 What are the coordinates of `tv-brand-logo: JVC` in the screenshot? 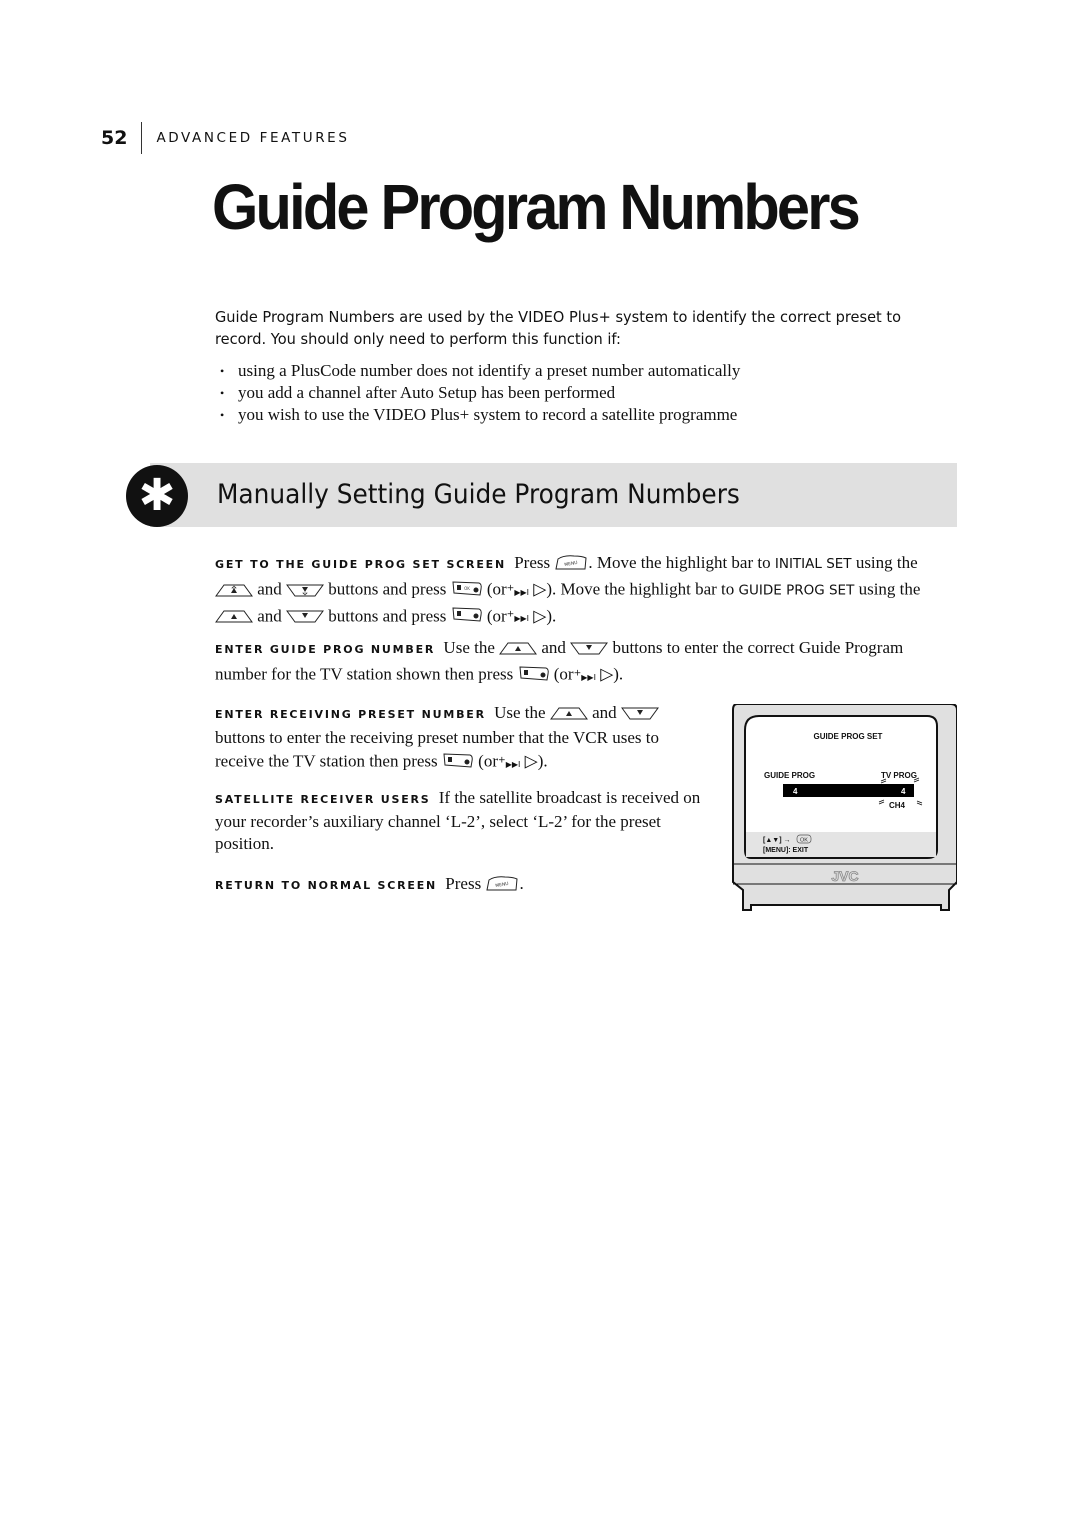 It's located at (844, 876).